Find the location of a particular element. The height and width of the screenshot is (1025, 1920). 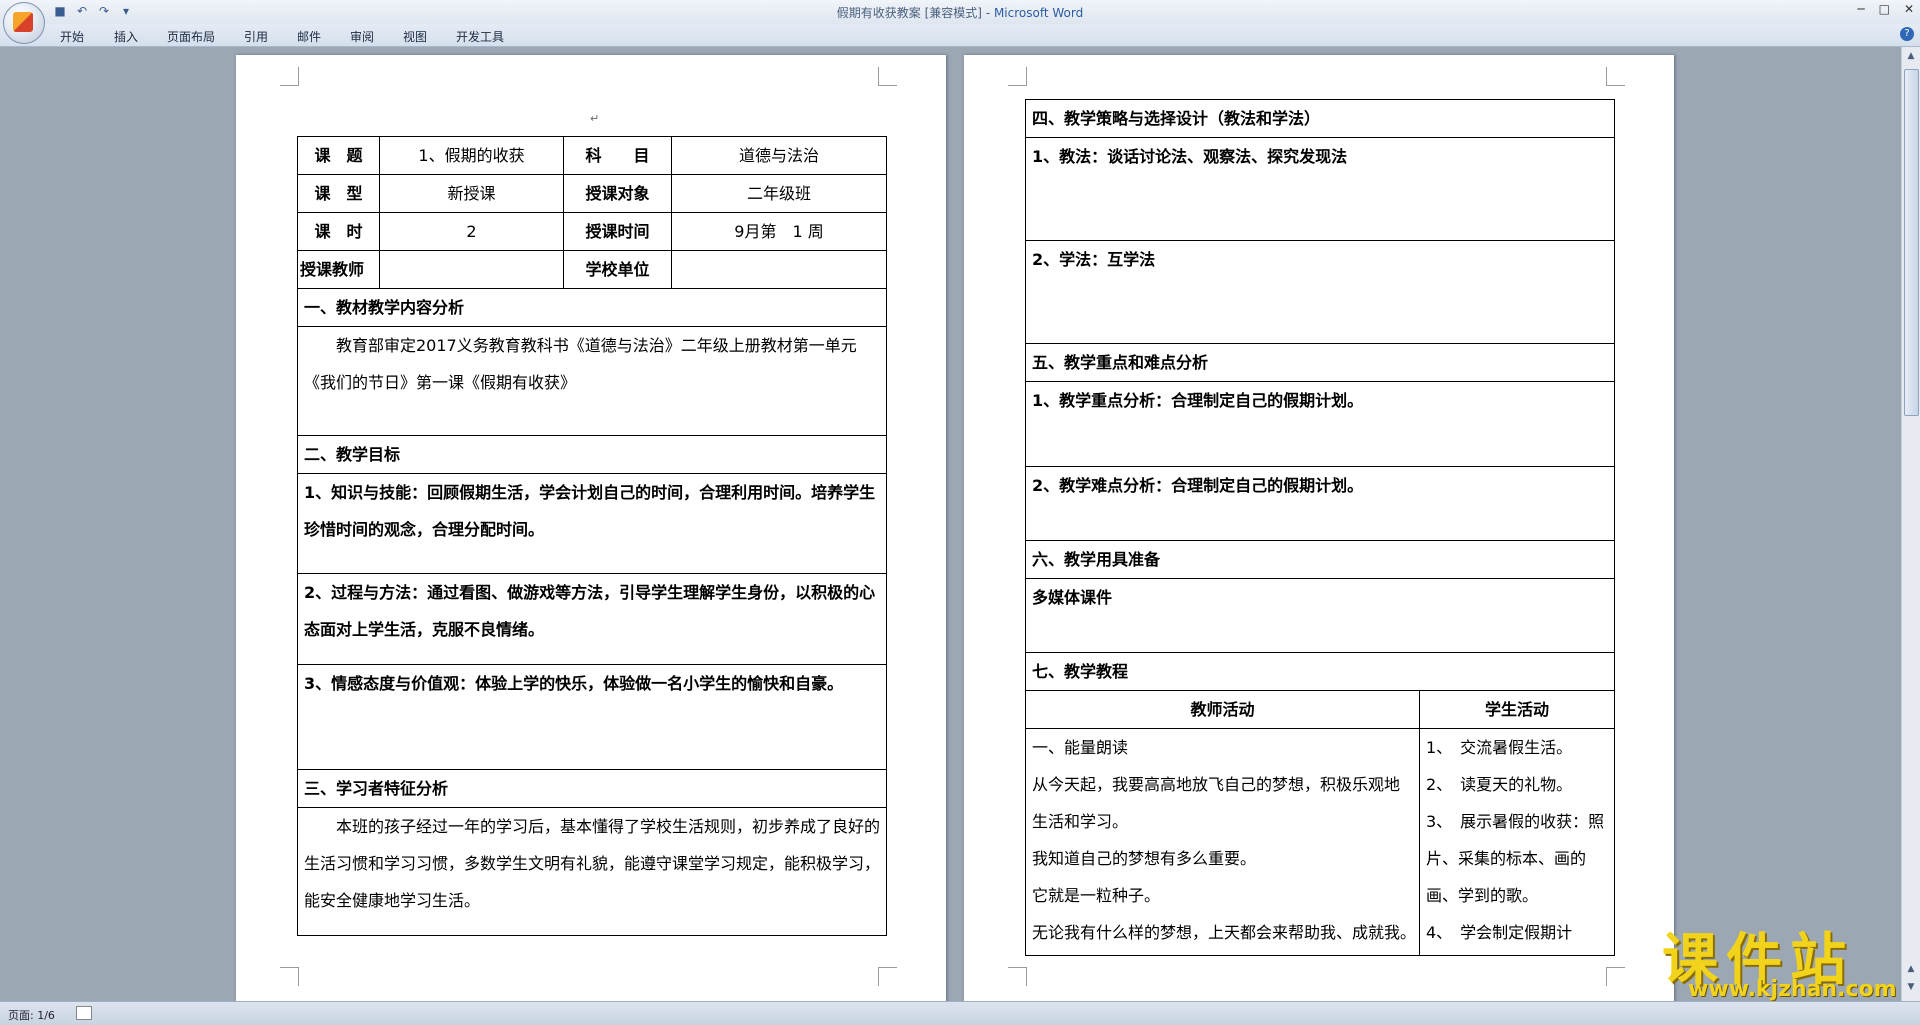

hours-value: 2 is located at coordinates (471, 231).